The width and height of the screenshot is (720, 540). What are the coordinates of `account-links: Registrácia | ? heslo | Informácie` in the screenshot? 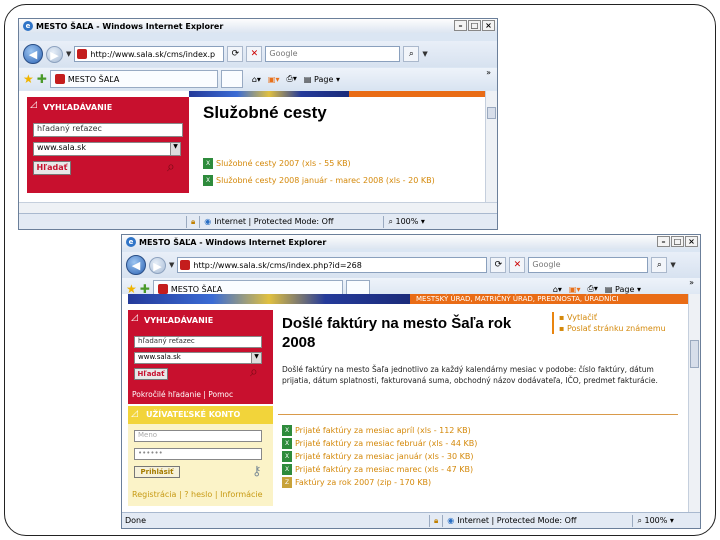 It's located at (197, 494).